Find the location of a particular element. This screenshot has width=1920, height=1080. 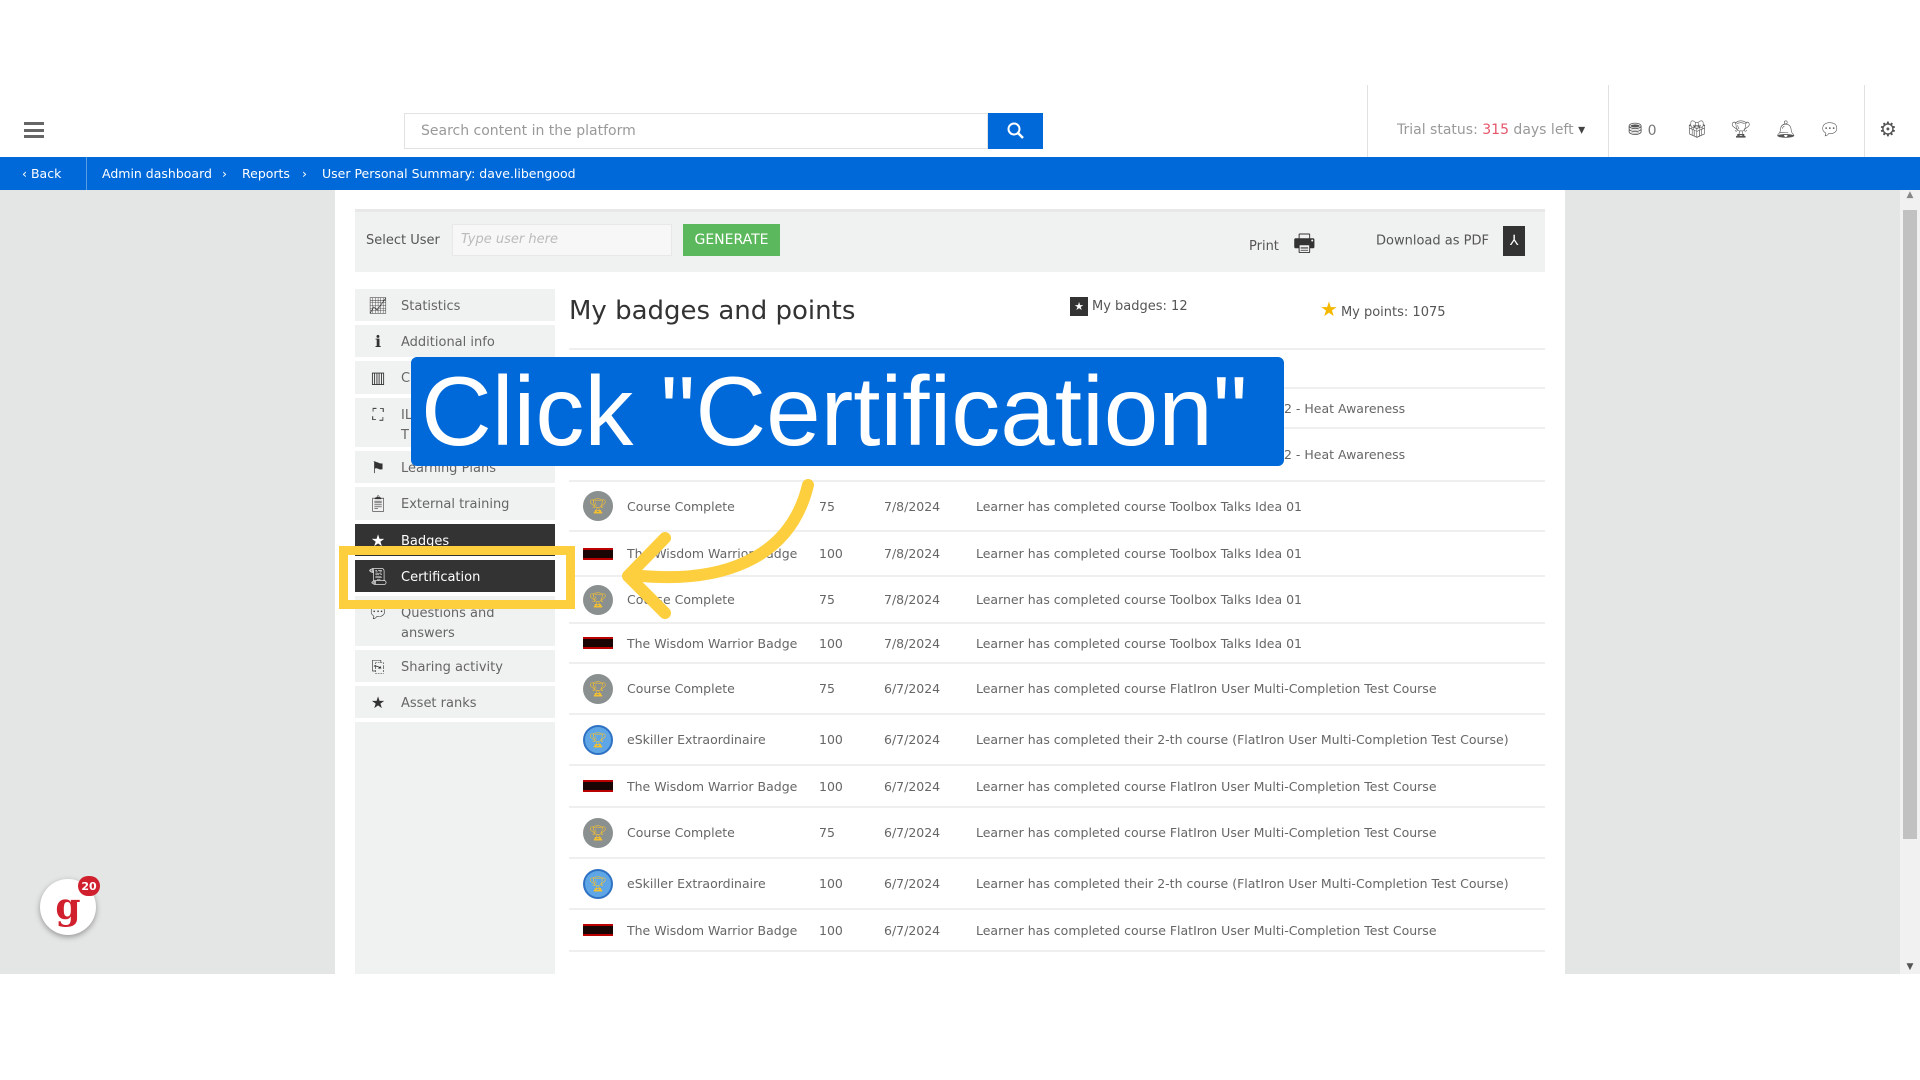

hamburger-menu-icon is located at coordinates (34, 130).